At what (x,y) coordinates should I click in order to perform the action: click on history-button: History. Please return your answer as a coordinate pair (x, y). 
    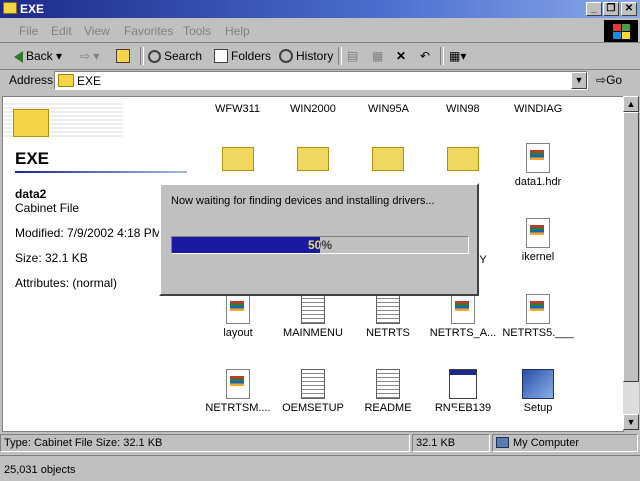
    Looking at the image, I should click on (306, 56).